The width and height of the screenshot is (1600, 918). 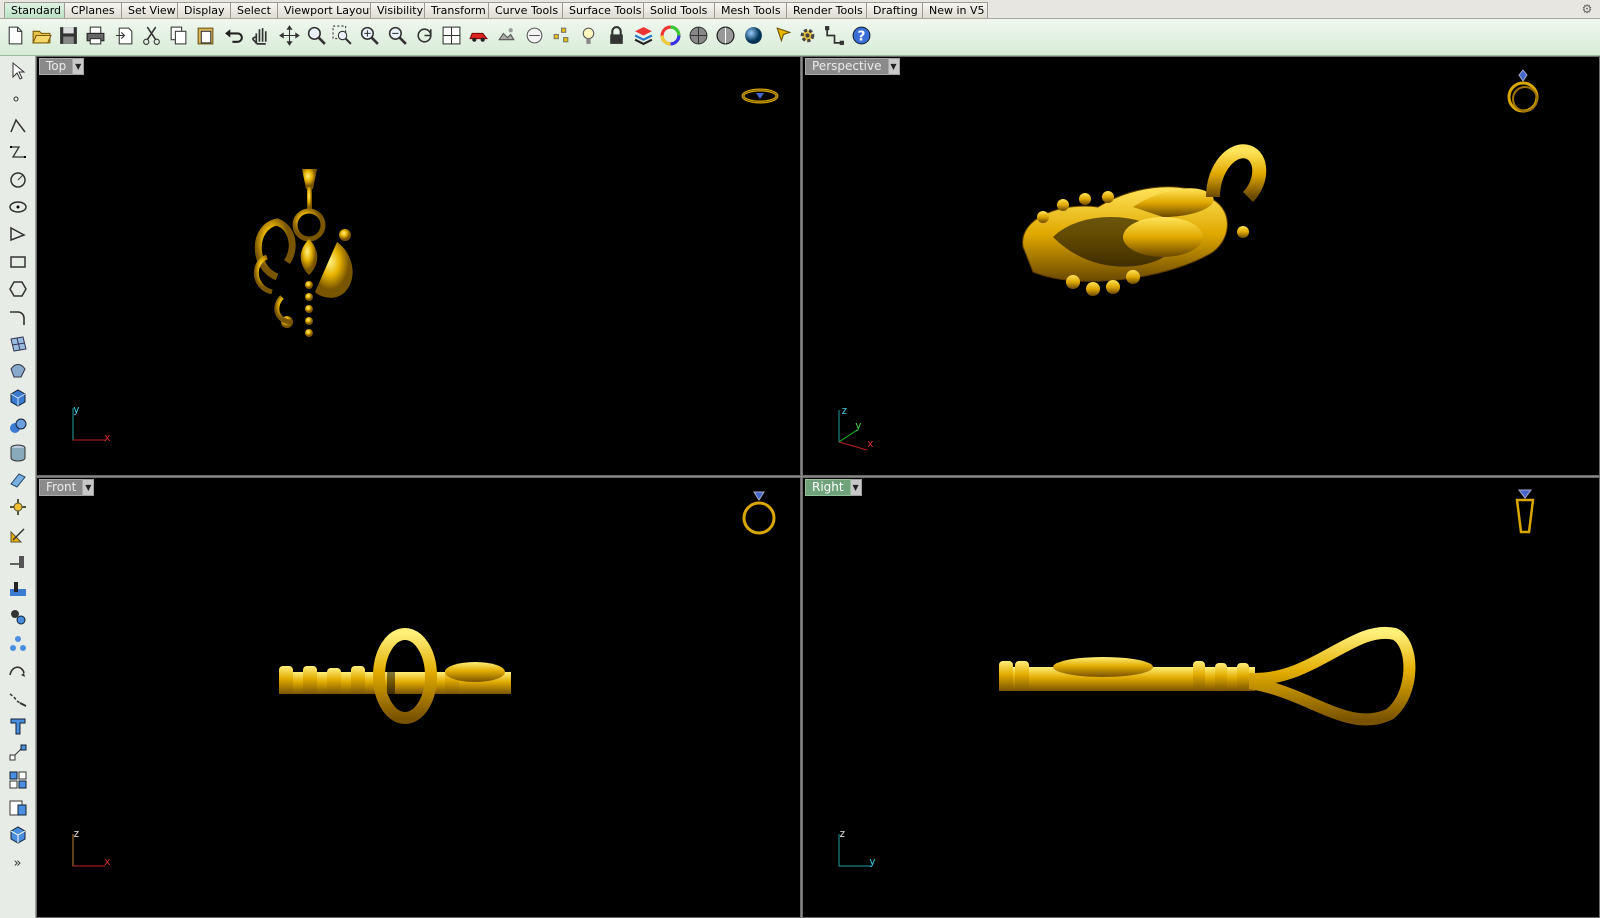 I want to click on ellipse-icon, so click(x=17, y=207).